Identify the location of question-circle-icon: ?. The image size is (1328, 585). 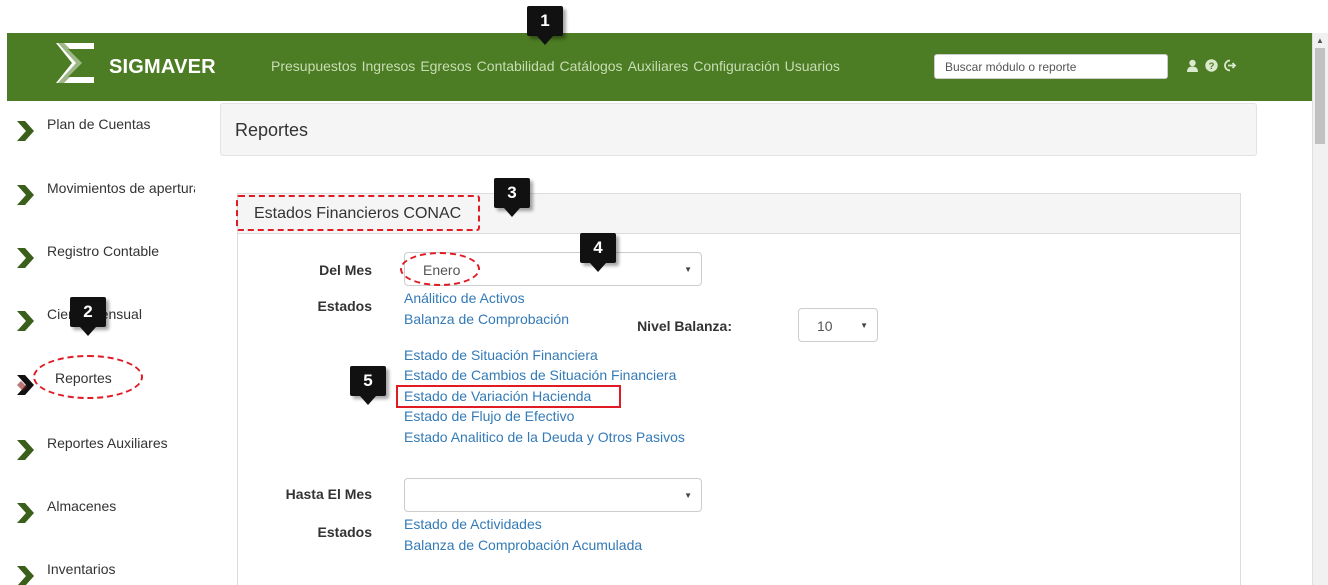
(1211, 65).